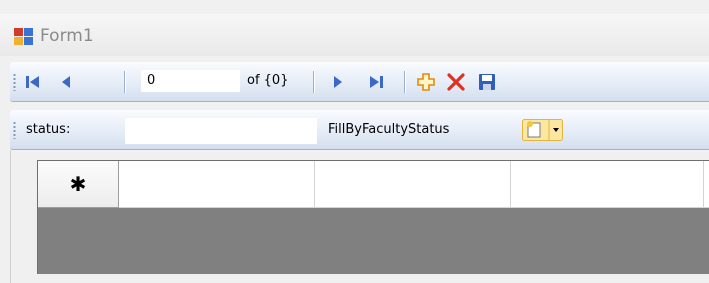 The width and height of the screenshot is (709, 283). What do you see at coordinates (66, 82) in the screenshot?
I see `move-previous-icon` at bounding box center [66, 82].